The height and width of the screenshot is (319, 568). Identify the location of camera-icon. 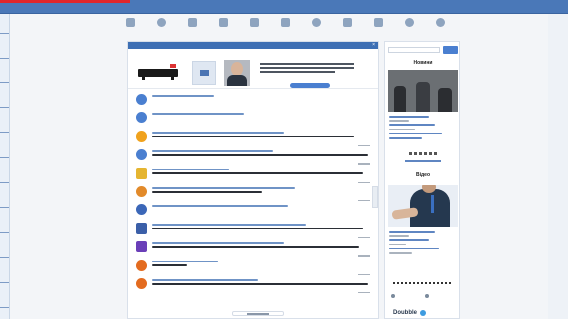
(130, 22).